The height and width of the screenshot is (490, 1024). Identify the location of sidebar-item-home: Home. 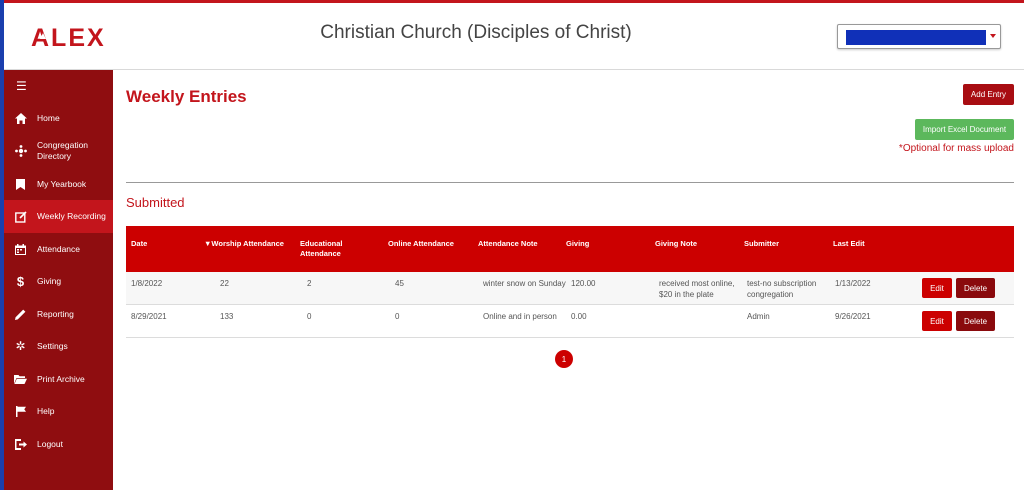
(58, 118).